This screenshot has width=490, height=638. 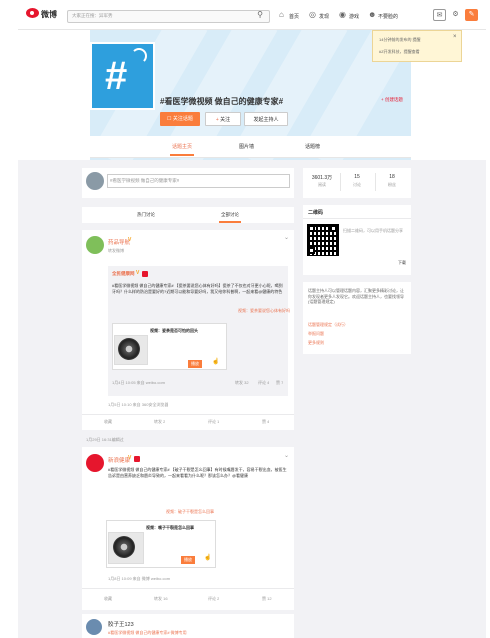 I want to click on stat-fans-label: 粉丝, so click(x=392, y=184).